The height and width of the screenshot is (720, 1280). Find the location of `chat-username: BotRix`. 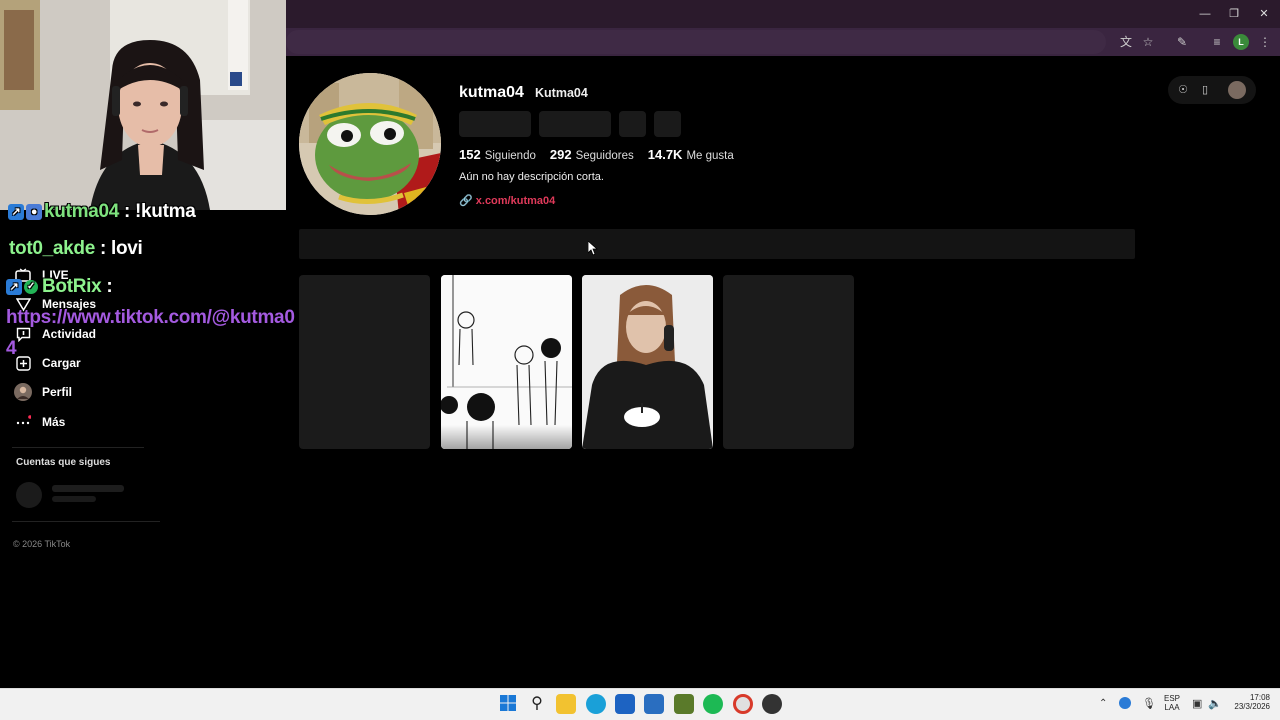

chat-username: BotRix is located at coordinates (72, 286).